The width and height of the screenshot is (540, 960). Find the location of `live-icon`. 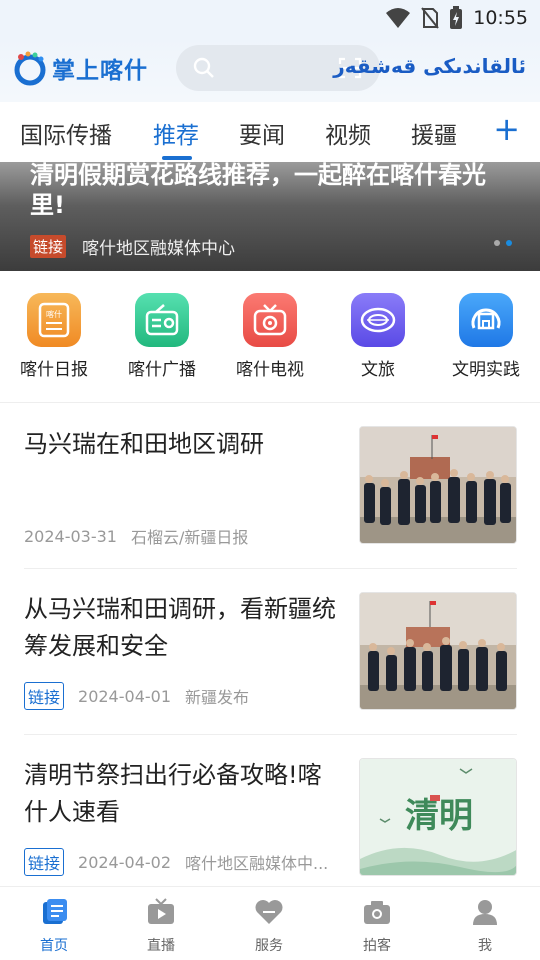

live-icon is located at coordinates (161, 911).